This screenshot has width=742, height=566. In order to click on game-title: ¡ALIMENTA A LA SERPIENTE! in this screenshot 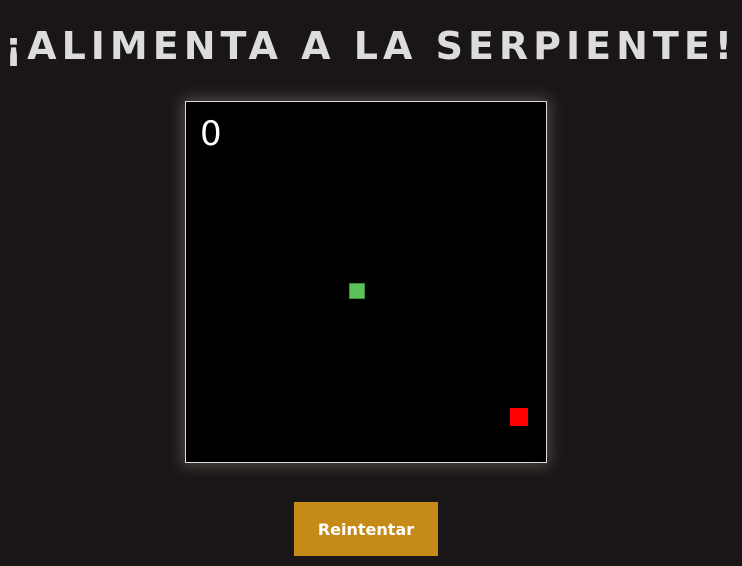, I will do `click(371, 46)`.